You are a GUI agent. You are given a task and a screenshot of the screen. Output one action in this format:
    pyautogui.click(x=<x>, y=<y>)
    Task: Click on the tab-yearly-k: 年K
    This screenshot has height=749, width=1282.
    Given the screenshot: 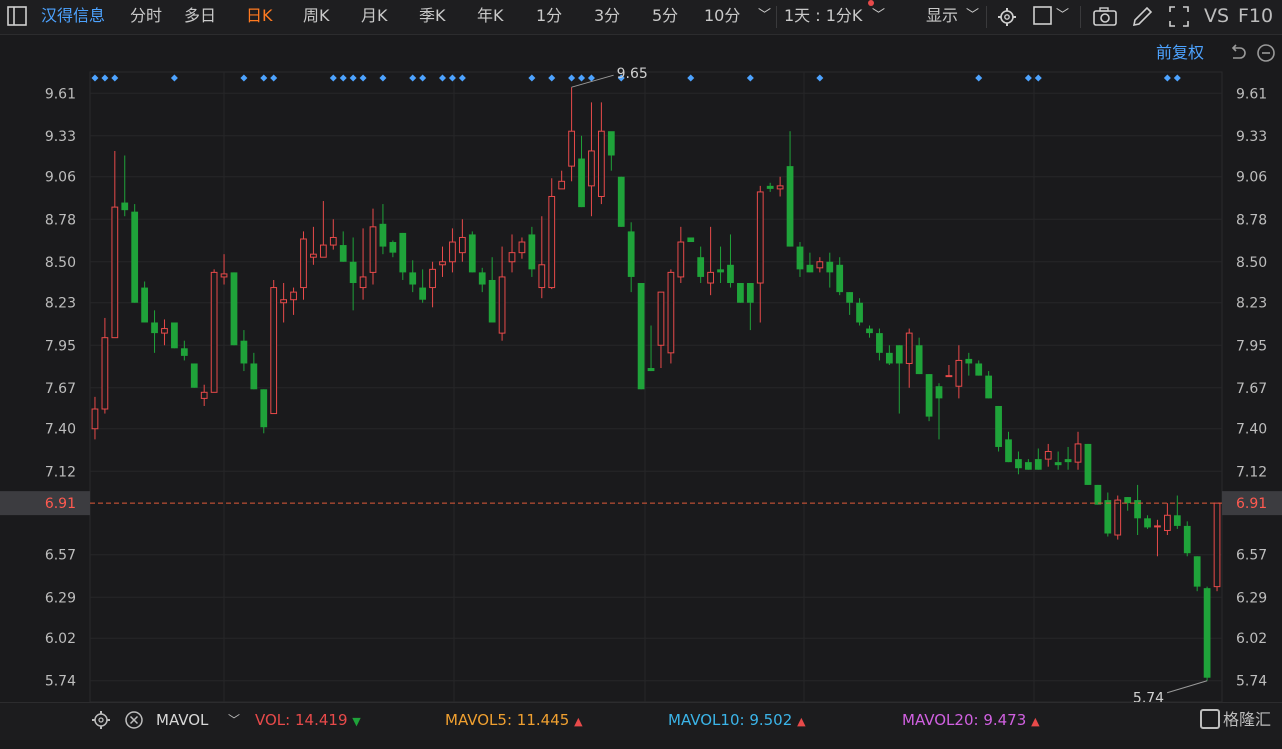 What is the action you would take?
    pyautogui.click(x=490, y=17)
    